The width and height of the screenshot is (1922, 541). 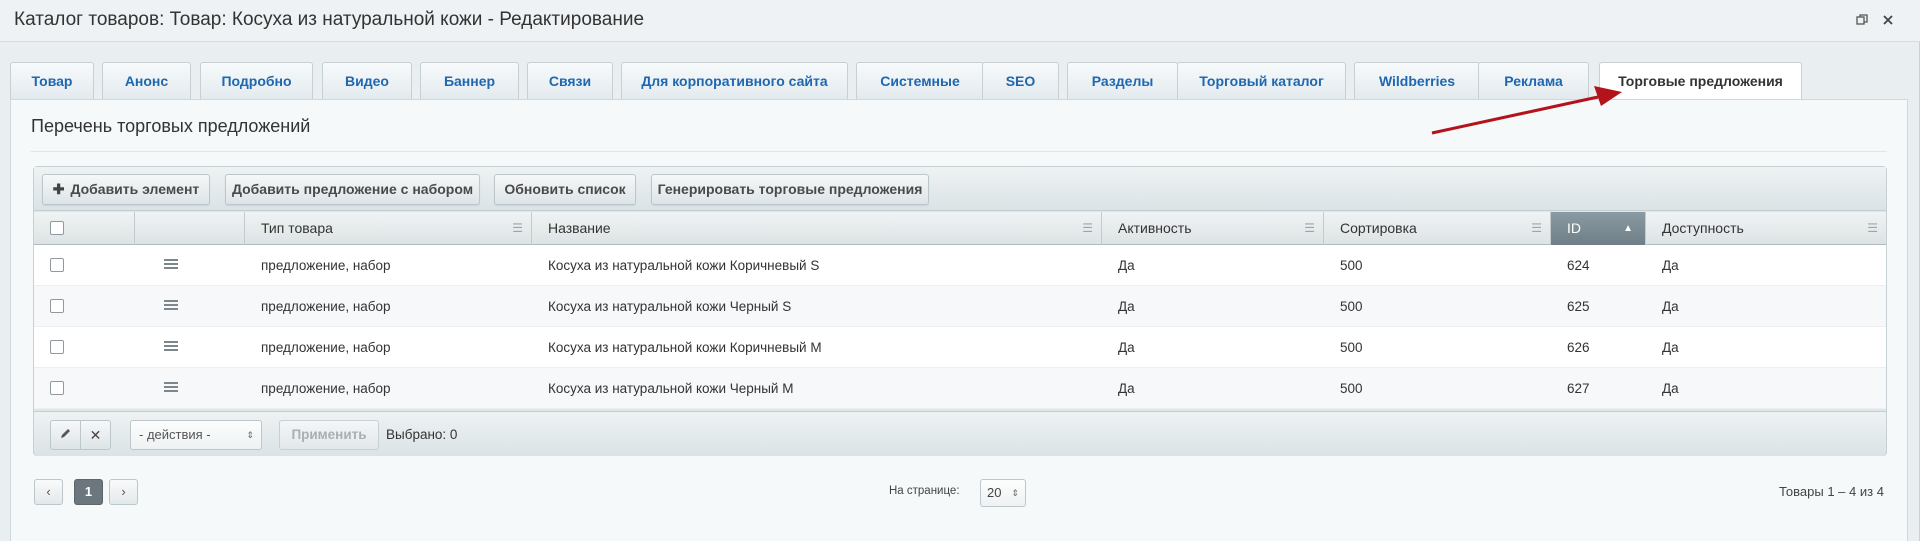 I want to click on tab-wildberries: Wildberries, so click(x=1417, y=80).